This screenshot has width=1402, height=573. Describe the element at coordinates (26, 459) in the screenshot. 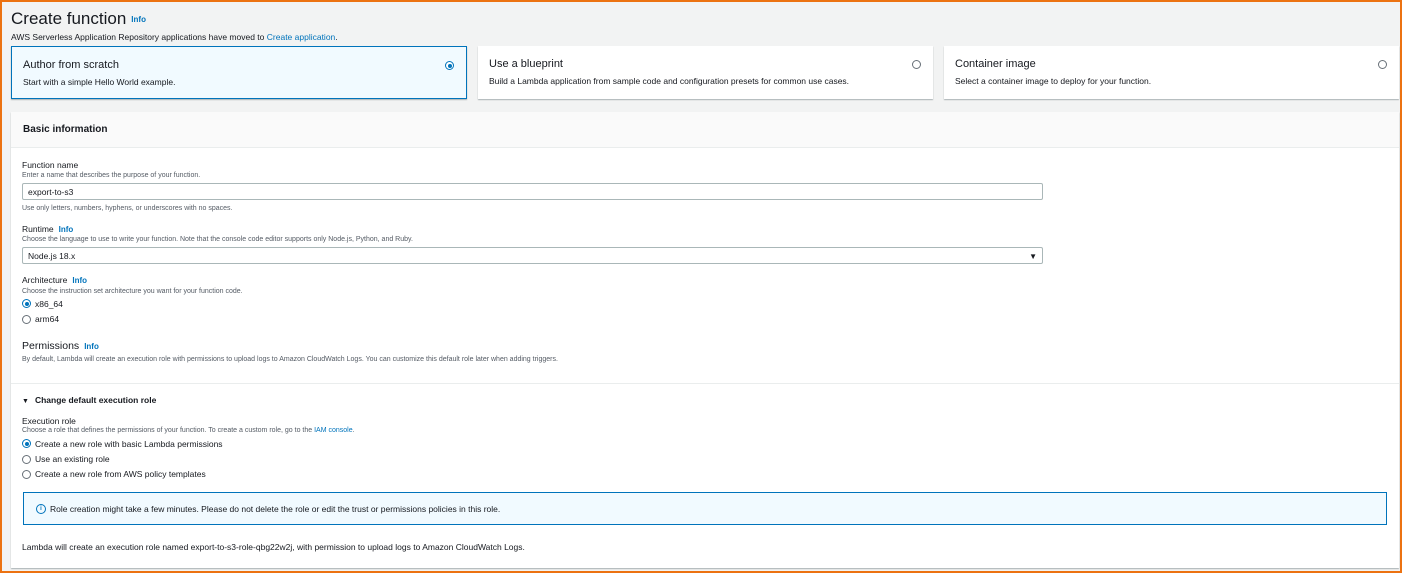

I see `exec-radio-existing` at that location.